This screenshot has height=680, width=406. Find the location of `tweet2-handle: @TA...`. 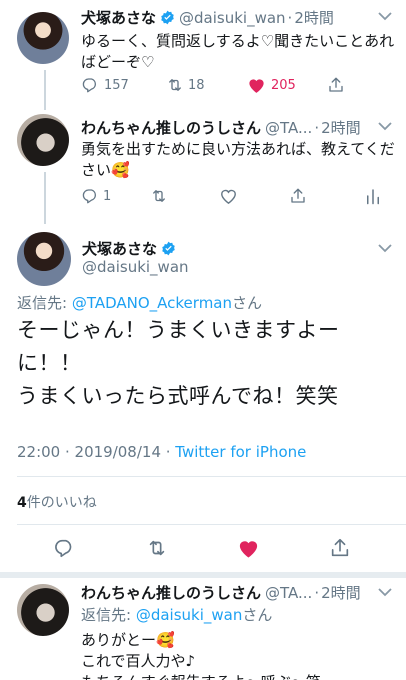

tweet2-handle: @TA... is located at coordinates (288, 128).